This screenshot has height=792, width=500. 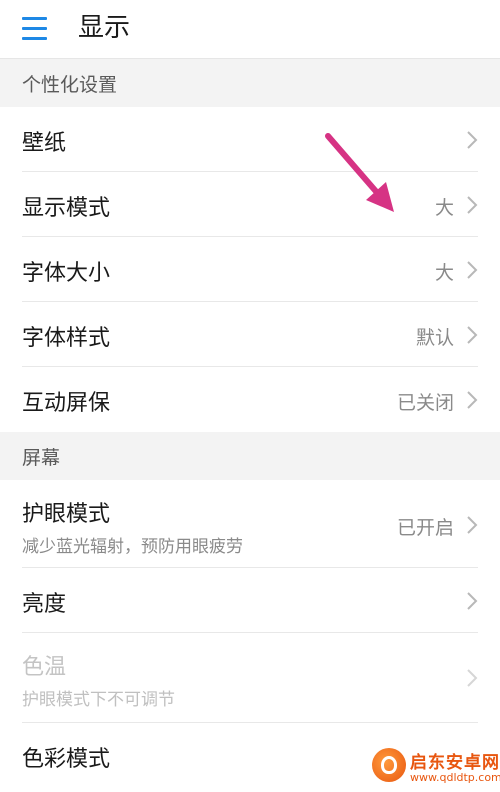 I want to click on row-title: 色彩模式, so click(x=66, y=759).